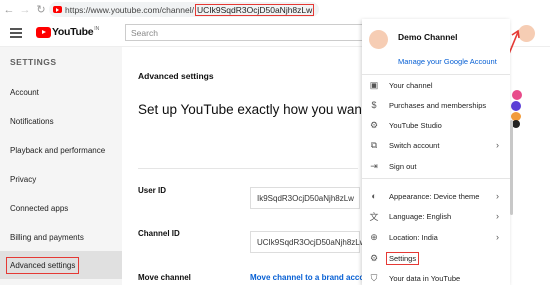  What do you see at coordinates (517, 95) in the screenshot?
I see `decorative-dot-pink` at bounding box center [517, 95].